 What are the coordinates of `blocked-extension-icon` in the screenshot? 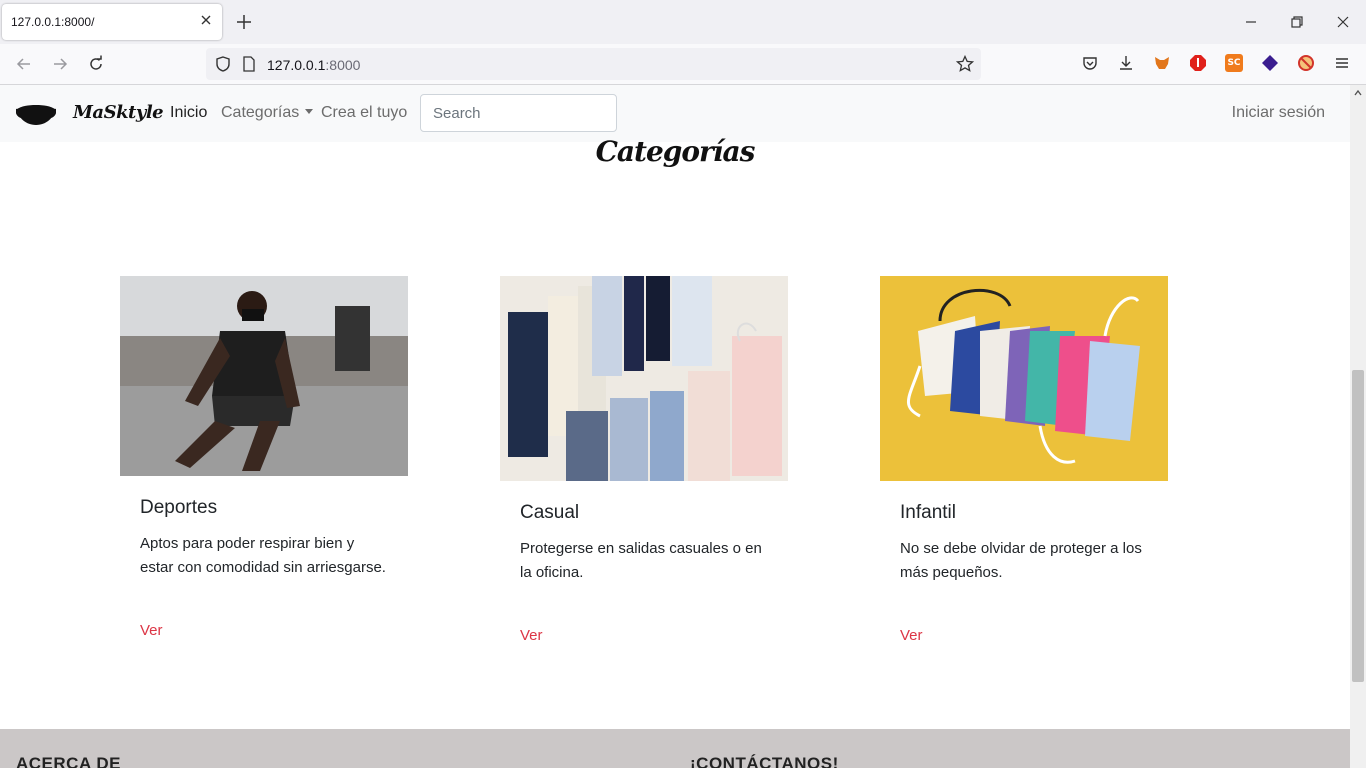 It's located at (1306, 63).